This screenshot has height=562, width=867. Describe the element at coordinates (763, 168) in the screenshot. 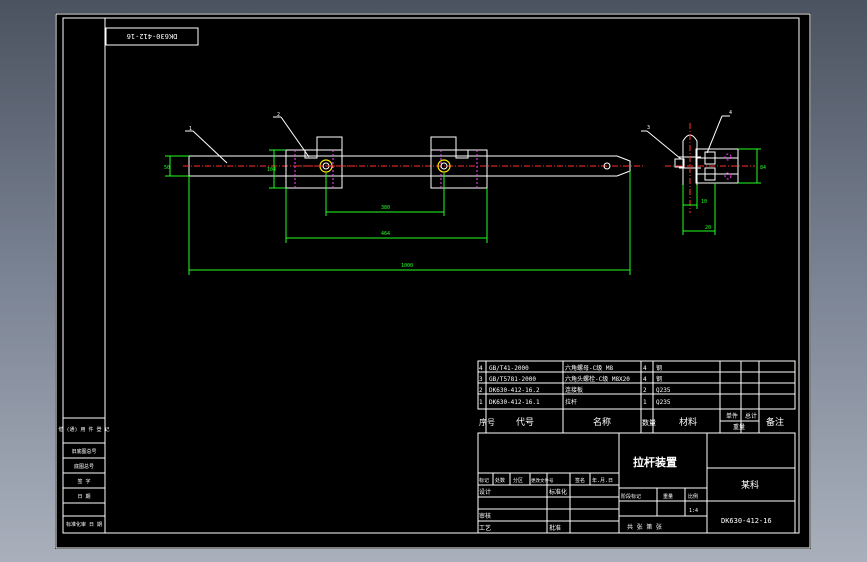

I see `dim-84: 84` at that location.